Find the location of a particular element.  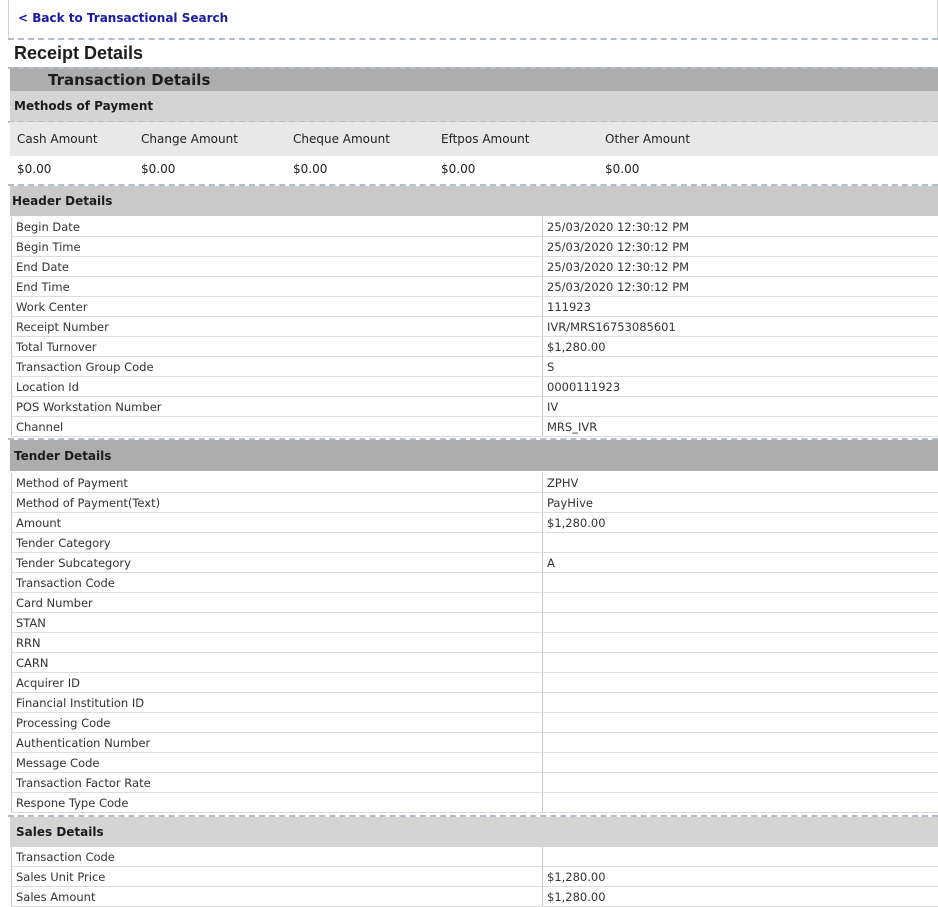

column-header: Cheque Amount is located at coordinates (341, 139).